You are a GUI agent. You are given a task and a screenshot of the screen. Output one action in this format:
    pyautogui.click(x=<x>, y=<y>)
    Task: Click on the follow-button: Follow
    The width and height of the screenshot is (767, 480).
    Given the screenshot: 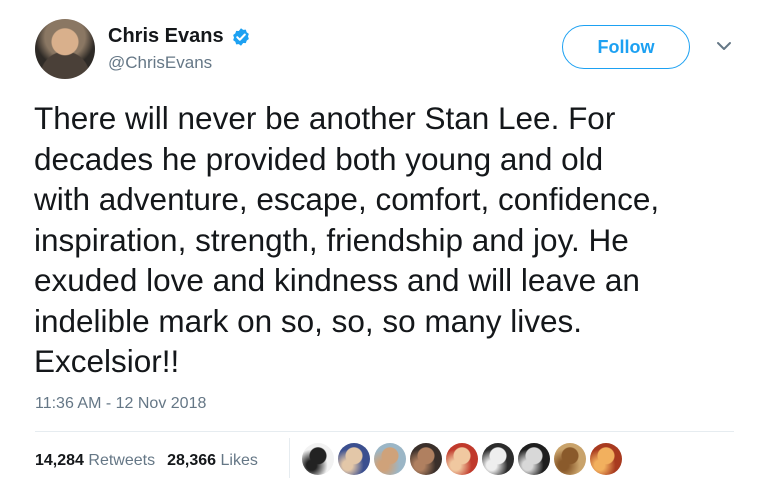 What is the action you would take?
    pyautogui.click(x=626, y=47)
    